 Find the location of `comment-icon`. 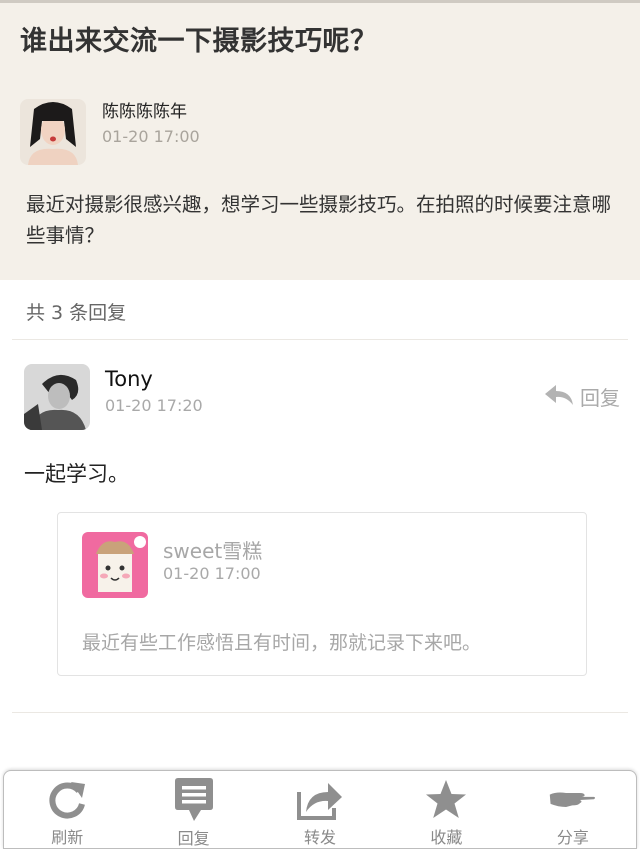

comment-icon is located at coordinates (194, 800).